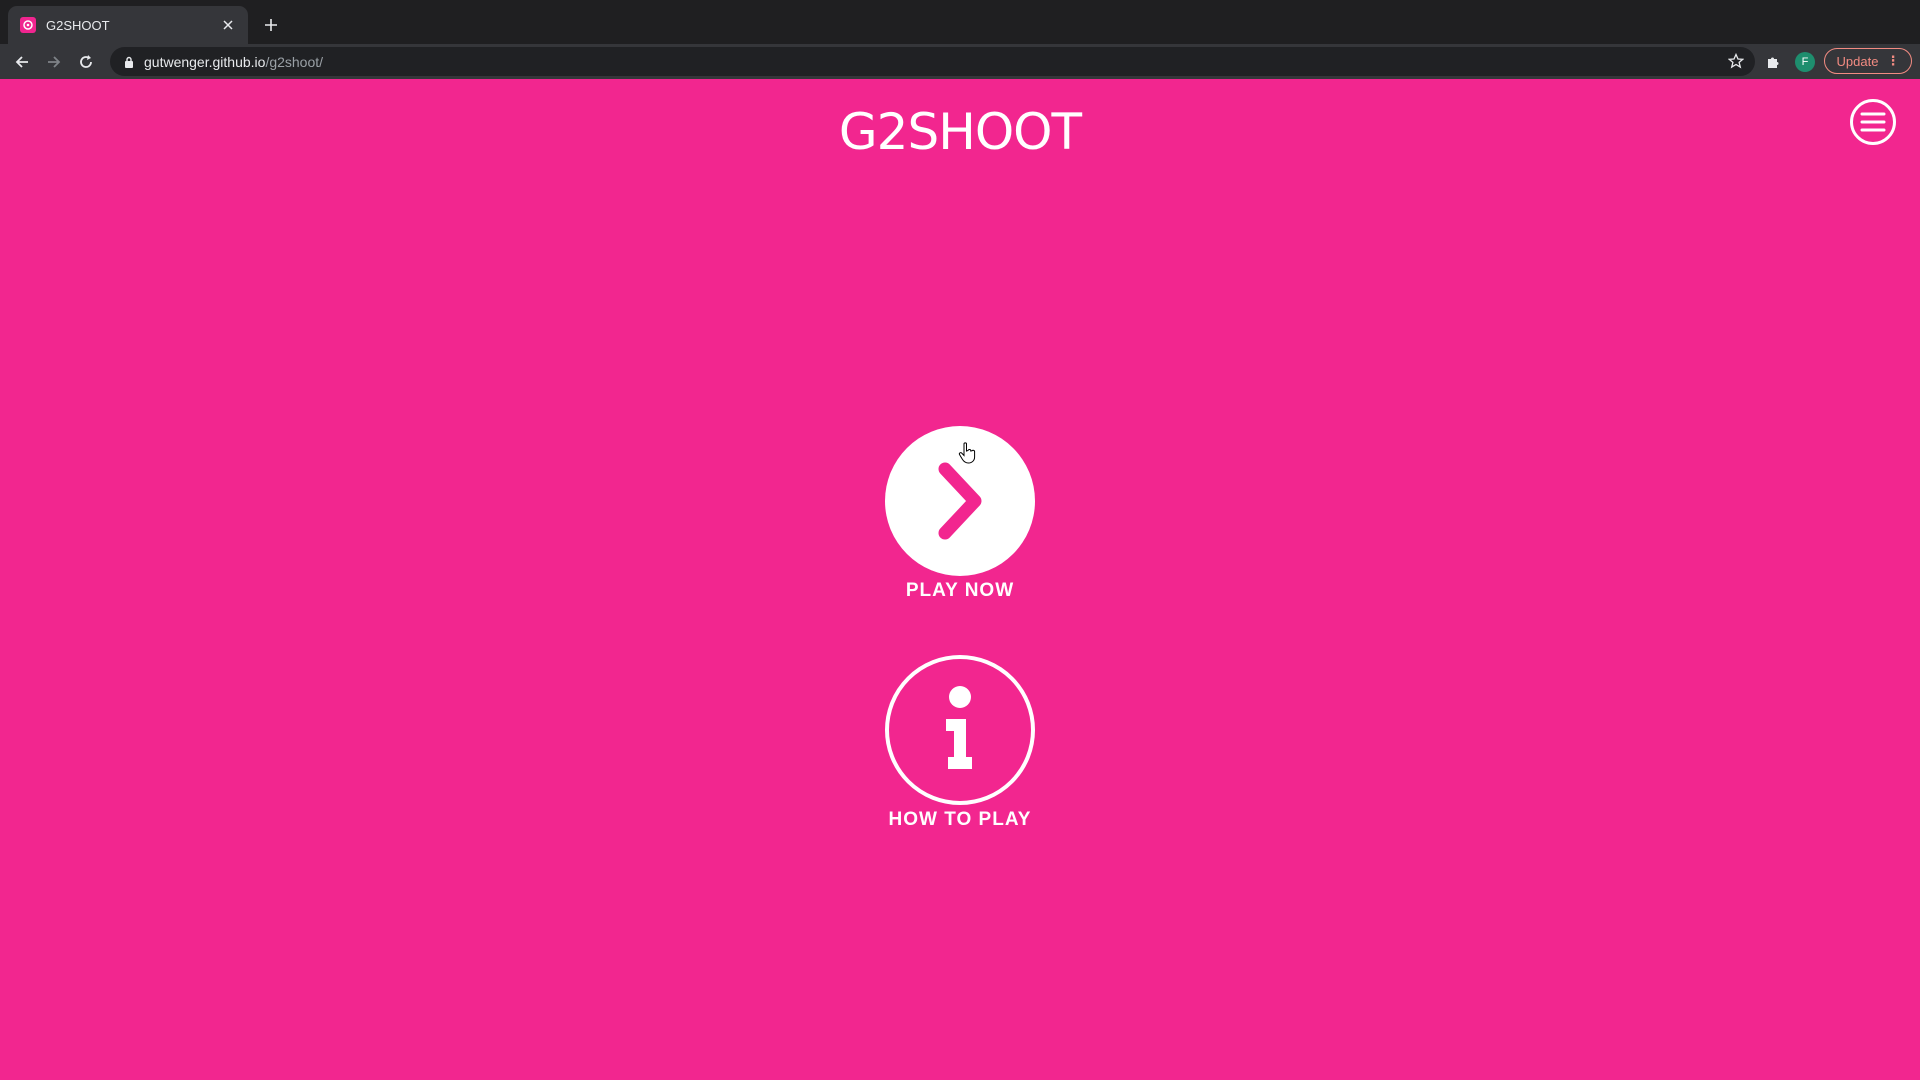 This screenshot has width=1920, height=1080. I want to click on reload-icon, so click(86, 62).